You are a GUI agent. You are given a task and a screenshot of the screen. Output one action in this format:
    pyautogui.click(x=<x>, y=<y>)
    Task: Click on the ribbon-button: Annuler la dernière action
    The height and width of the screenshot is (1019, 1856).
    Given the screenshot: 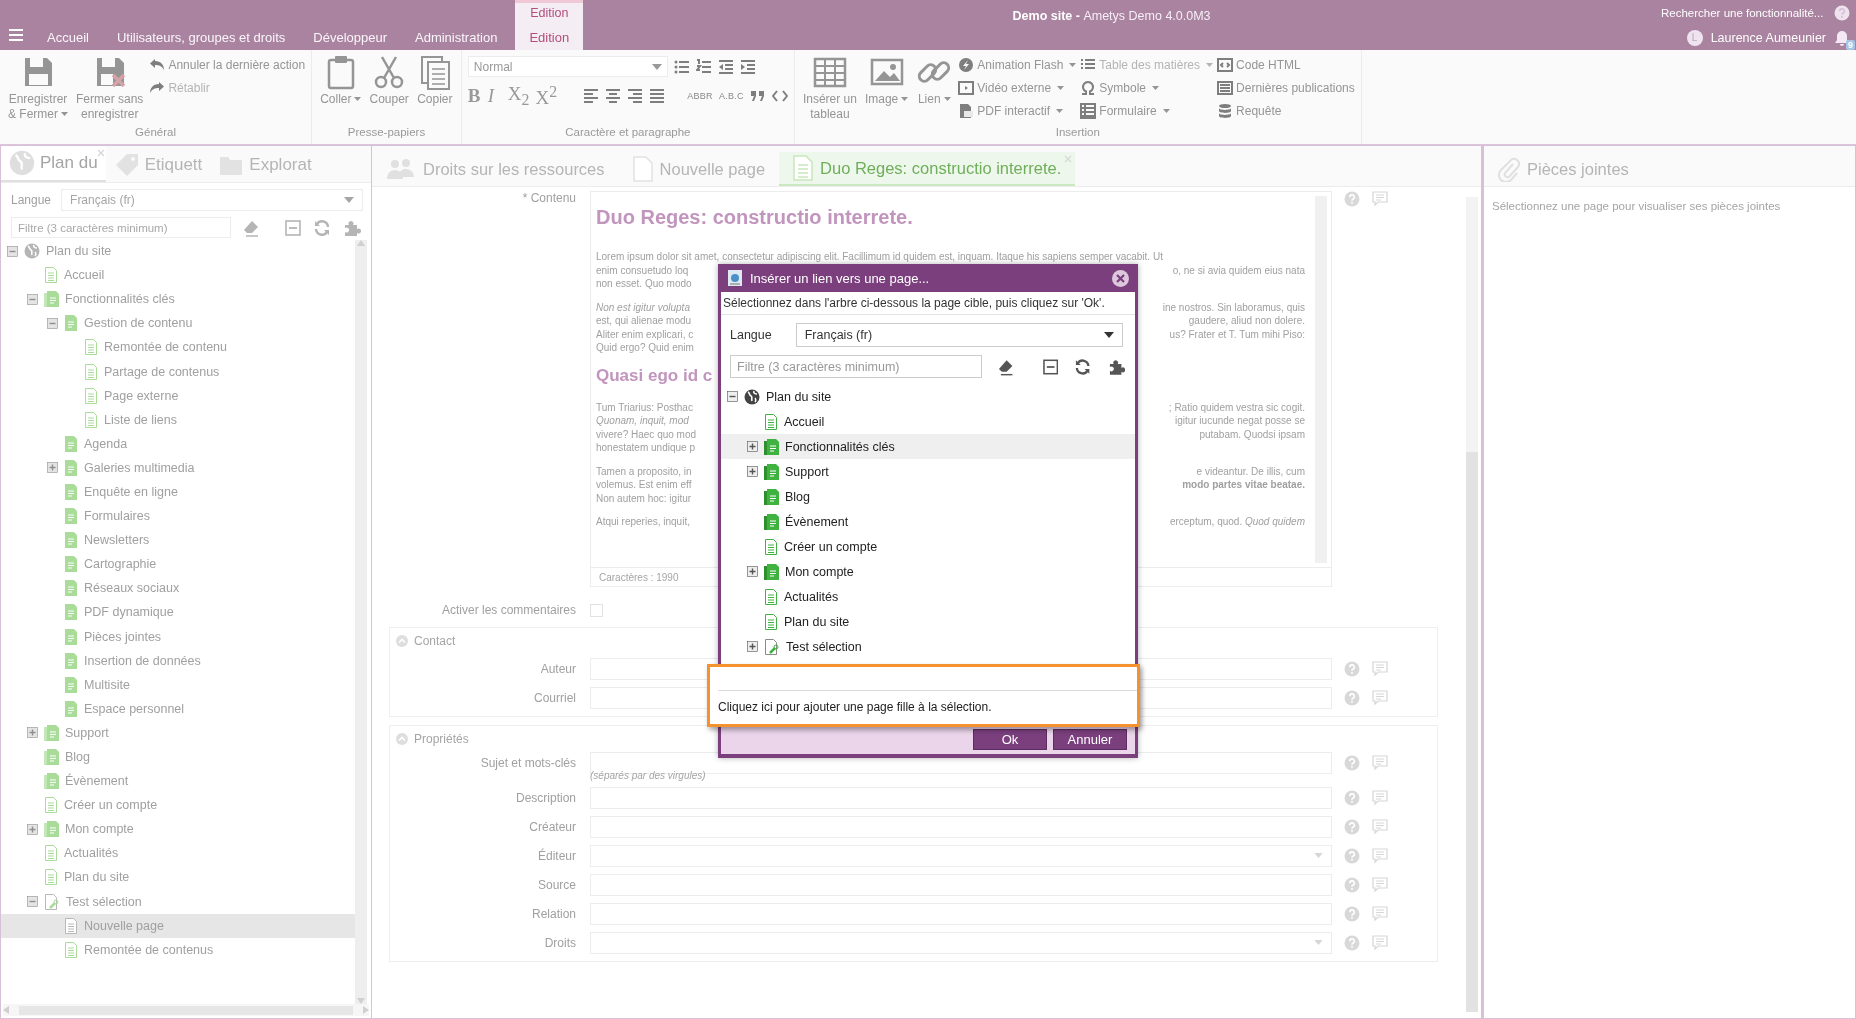 What is the action you would take?
    pyautogui.click(x=227, y=64)
    